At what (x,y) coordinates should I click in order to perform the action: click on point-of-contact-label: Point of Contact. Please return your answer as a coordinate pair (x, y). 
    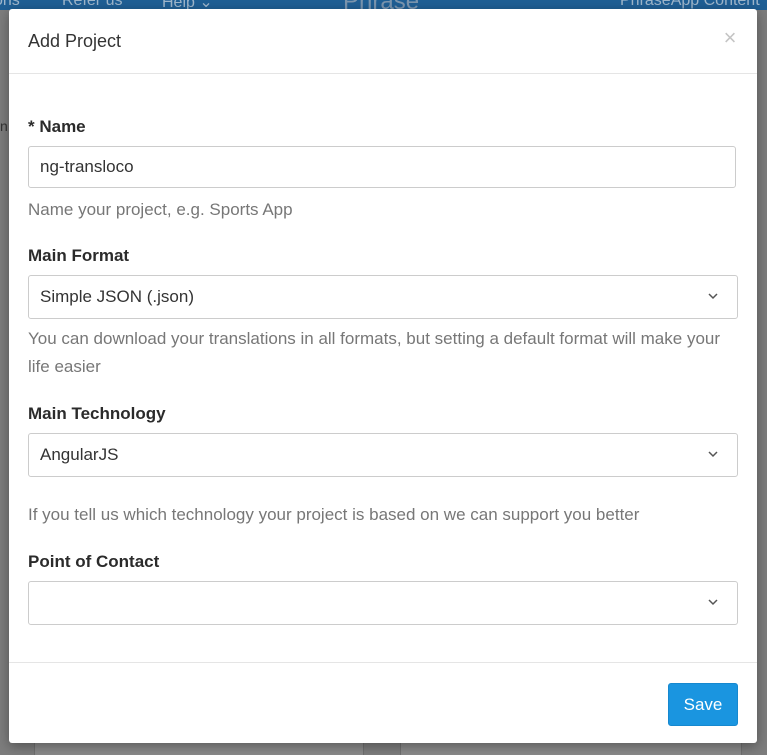
    Looking at the image, I should click on (94, 561).